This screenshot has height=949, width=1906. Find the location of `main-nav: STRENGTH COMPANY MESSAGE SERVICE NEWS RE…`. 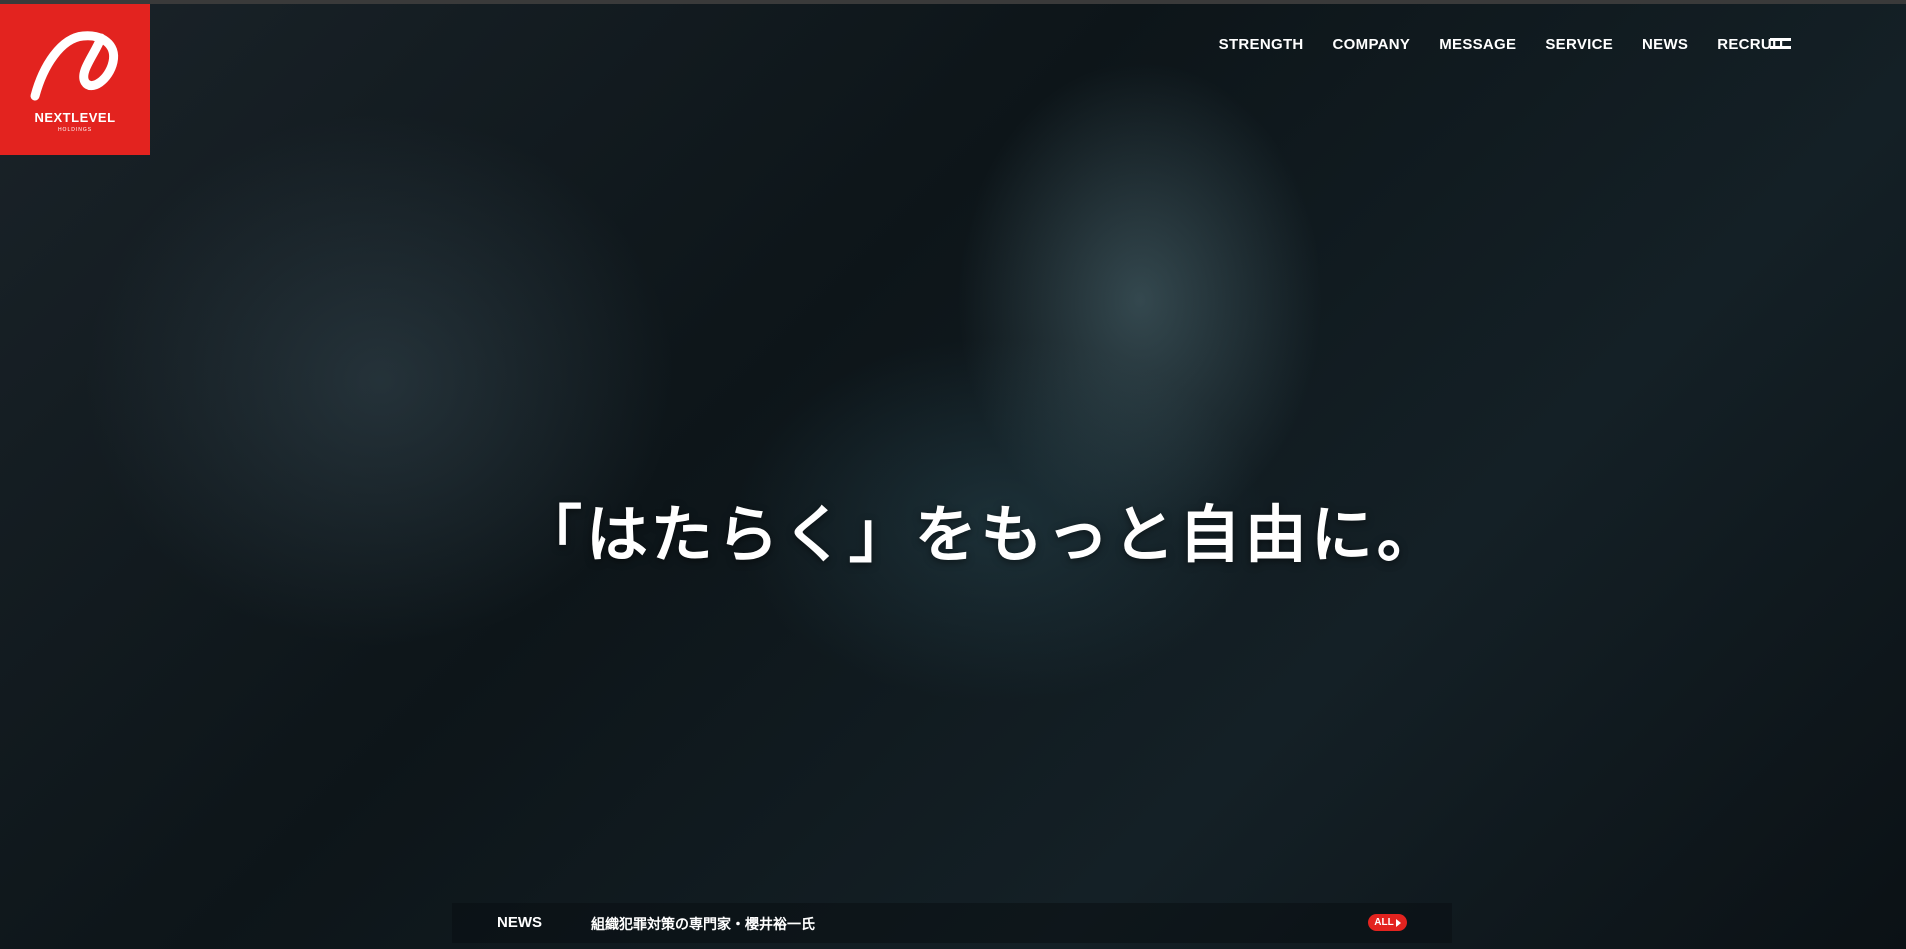

main-nav: STRENGTH COMPANY MESSAGE SERVICE NEWS RE… is located at coordinates (1502, 44).